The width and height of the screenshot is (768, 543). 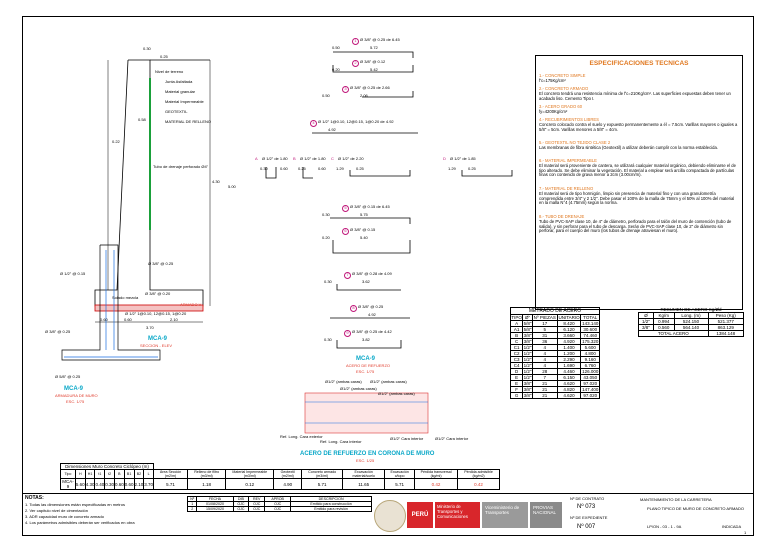 What do you see at coordinates (157, 339) in the screenshot?
I see `elevation-title: MCA-9` at bounding box center [157, 339].